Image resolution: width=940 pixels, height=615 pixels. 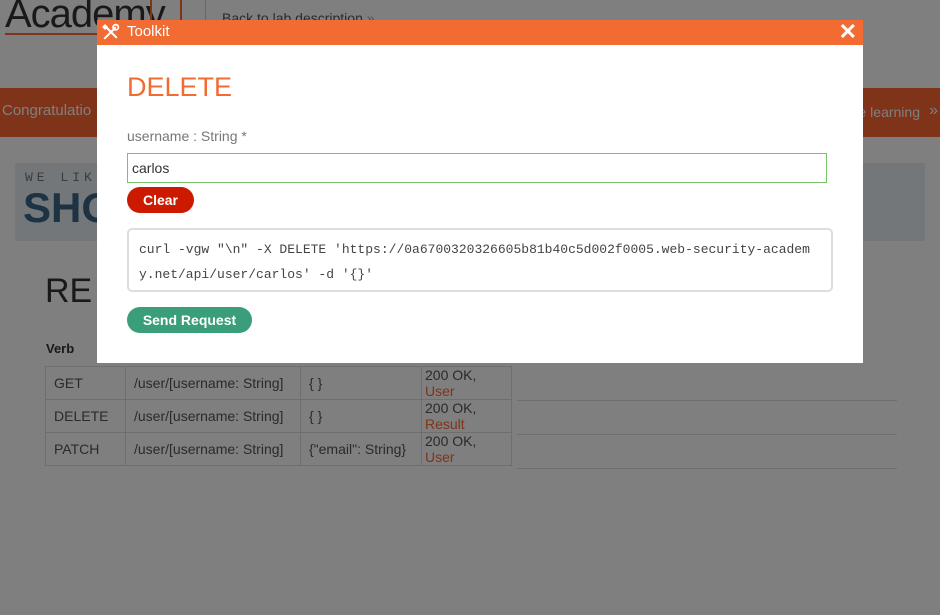 I want to click on send-request-button: Send Request, so click(x=189, y=320).